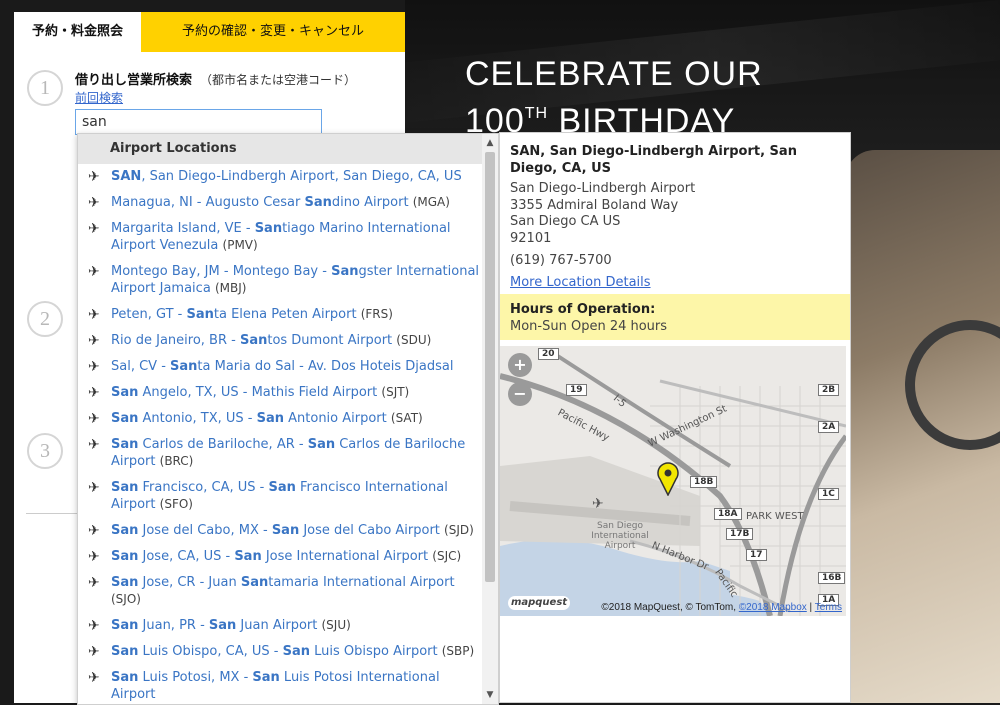  Describe the element at coordinates (490, 143) in the screenshot. I see `scroll-up-arrow-icon: ▲` at that location.